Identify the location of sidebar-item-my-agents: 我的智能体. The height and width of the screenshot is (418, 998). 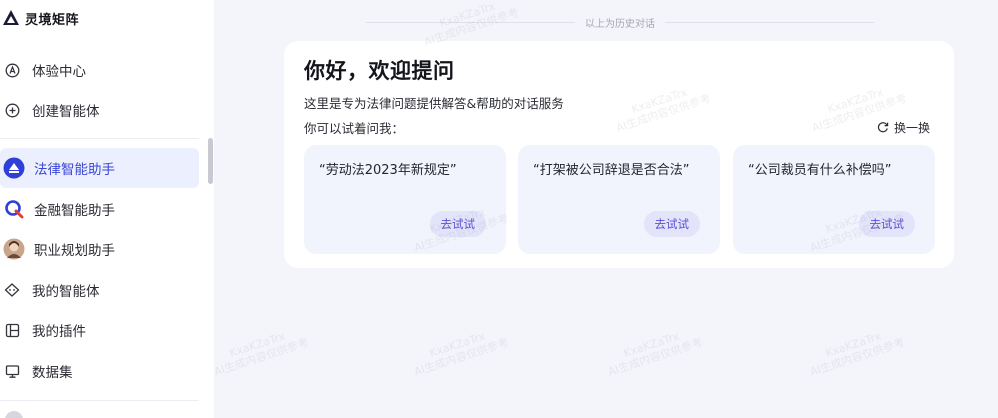
(99, 290).